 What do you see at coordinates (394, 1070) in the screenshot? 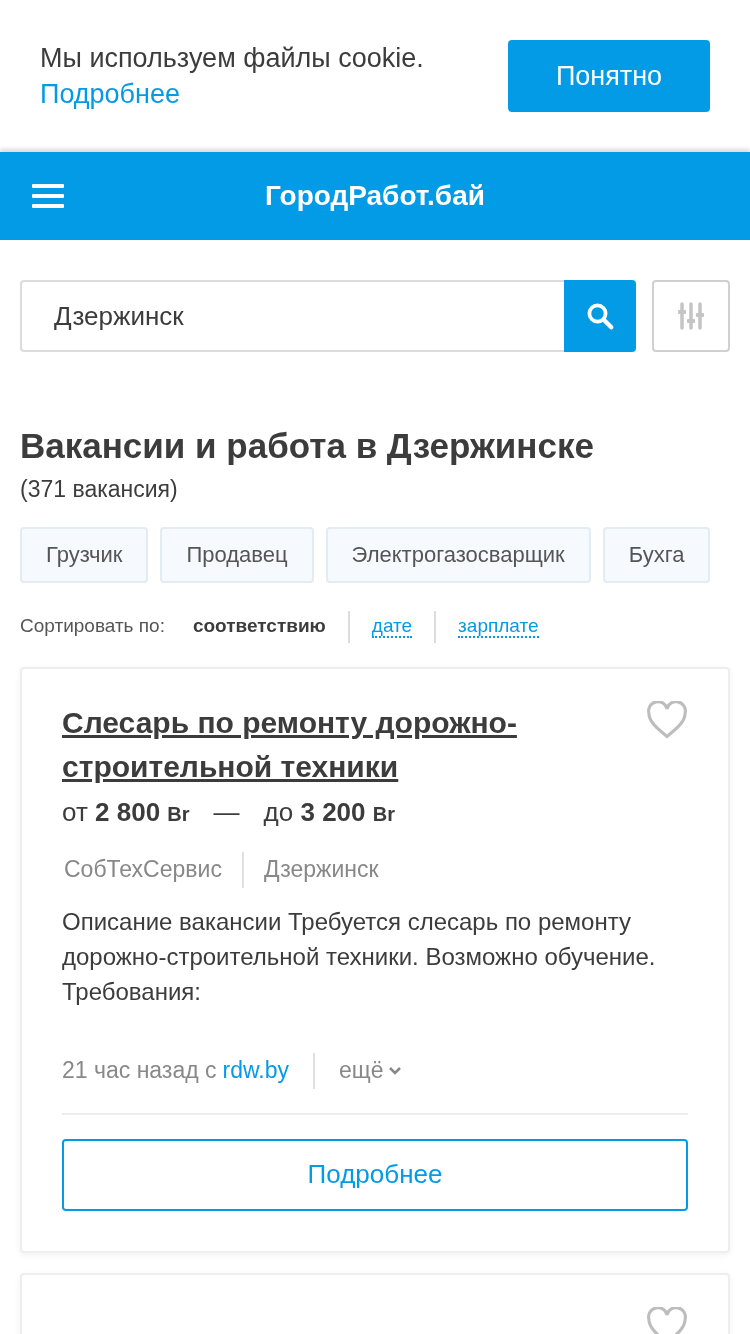
I see `chevron-icon` at bounding box center [394, 1070].